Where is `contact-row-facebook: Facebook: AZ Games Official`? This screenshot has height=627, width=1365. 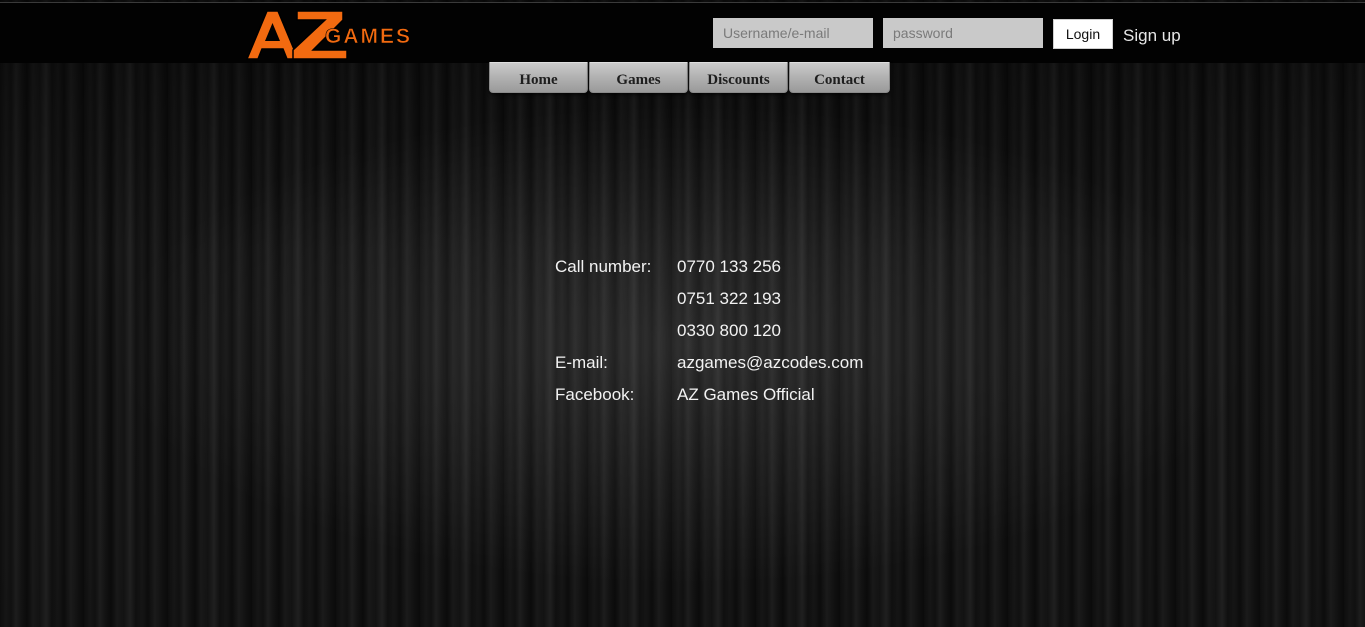 contact-row-facebook: Facebook: AZ Games Official is located at coordinates (709, 395).